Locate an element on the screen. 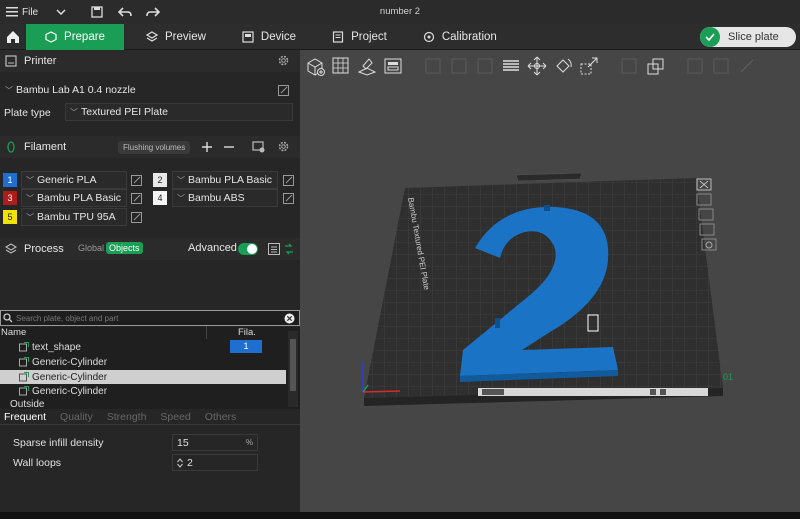  object-search-input: Search plate, object and part is located at coordinates (150, 318).